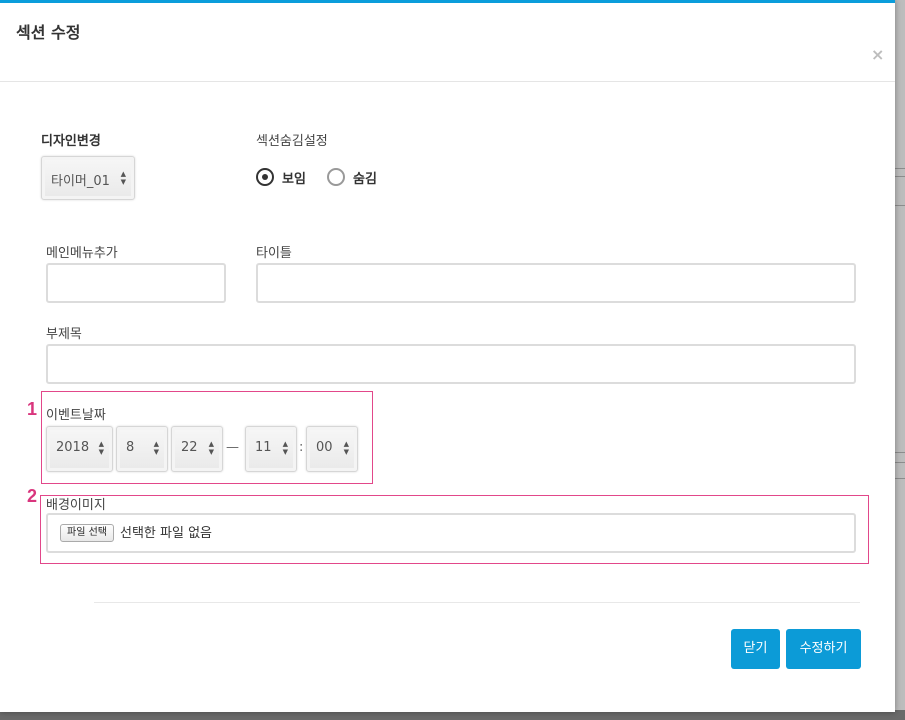 This screenshot has height=720, width=905. Describe the element at coordinates (900, 360) in the screenshot. I see `background-page-edge` at that location.